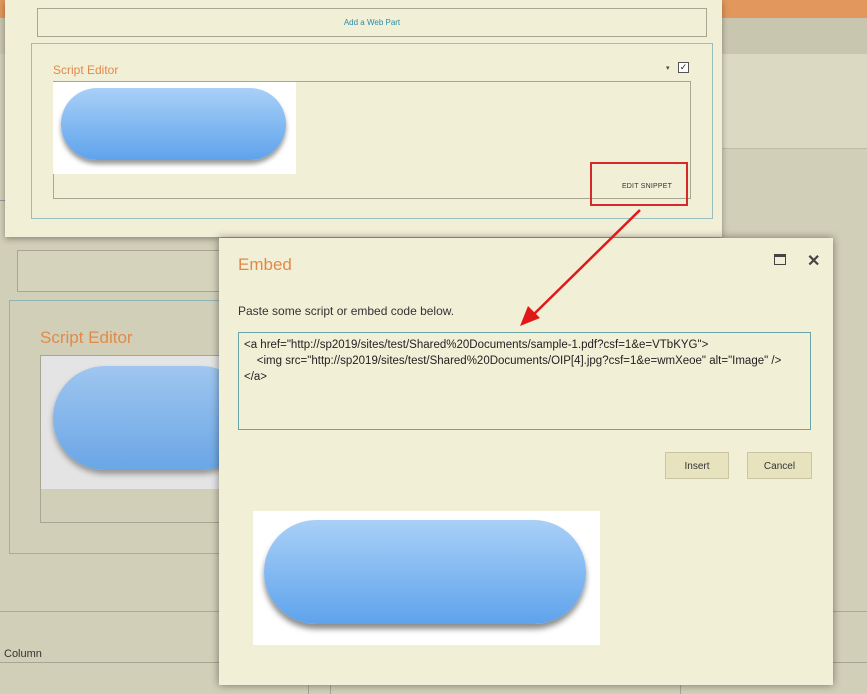 This screenshot has height=694, width=867. Describe the element at coordinates (794, 101) in the screenshot. I see `background-right-panel` at that location.